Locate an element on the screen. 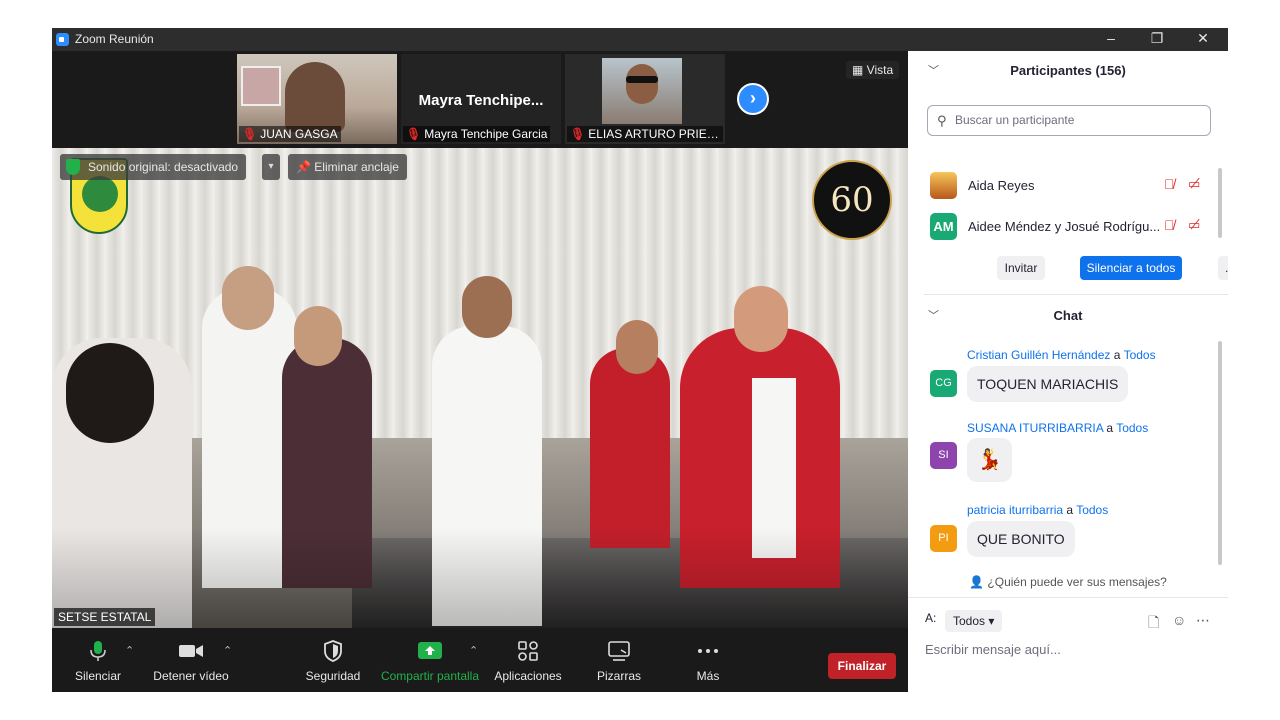 The width and height of the screenshot is (1280, 720). more-icon is located at coordinates (708, 651).